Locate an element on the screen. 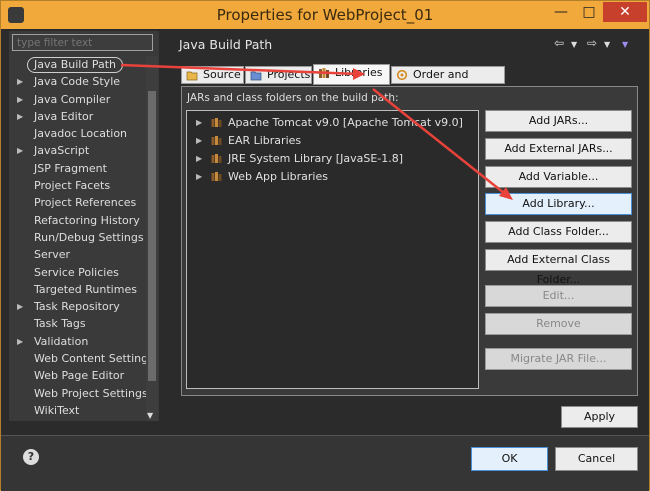 This screenshot has height=491, width=650. category-item: Targeted Runtimes is located at coordinates (77, 289).